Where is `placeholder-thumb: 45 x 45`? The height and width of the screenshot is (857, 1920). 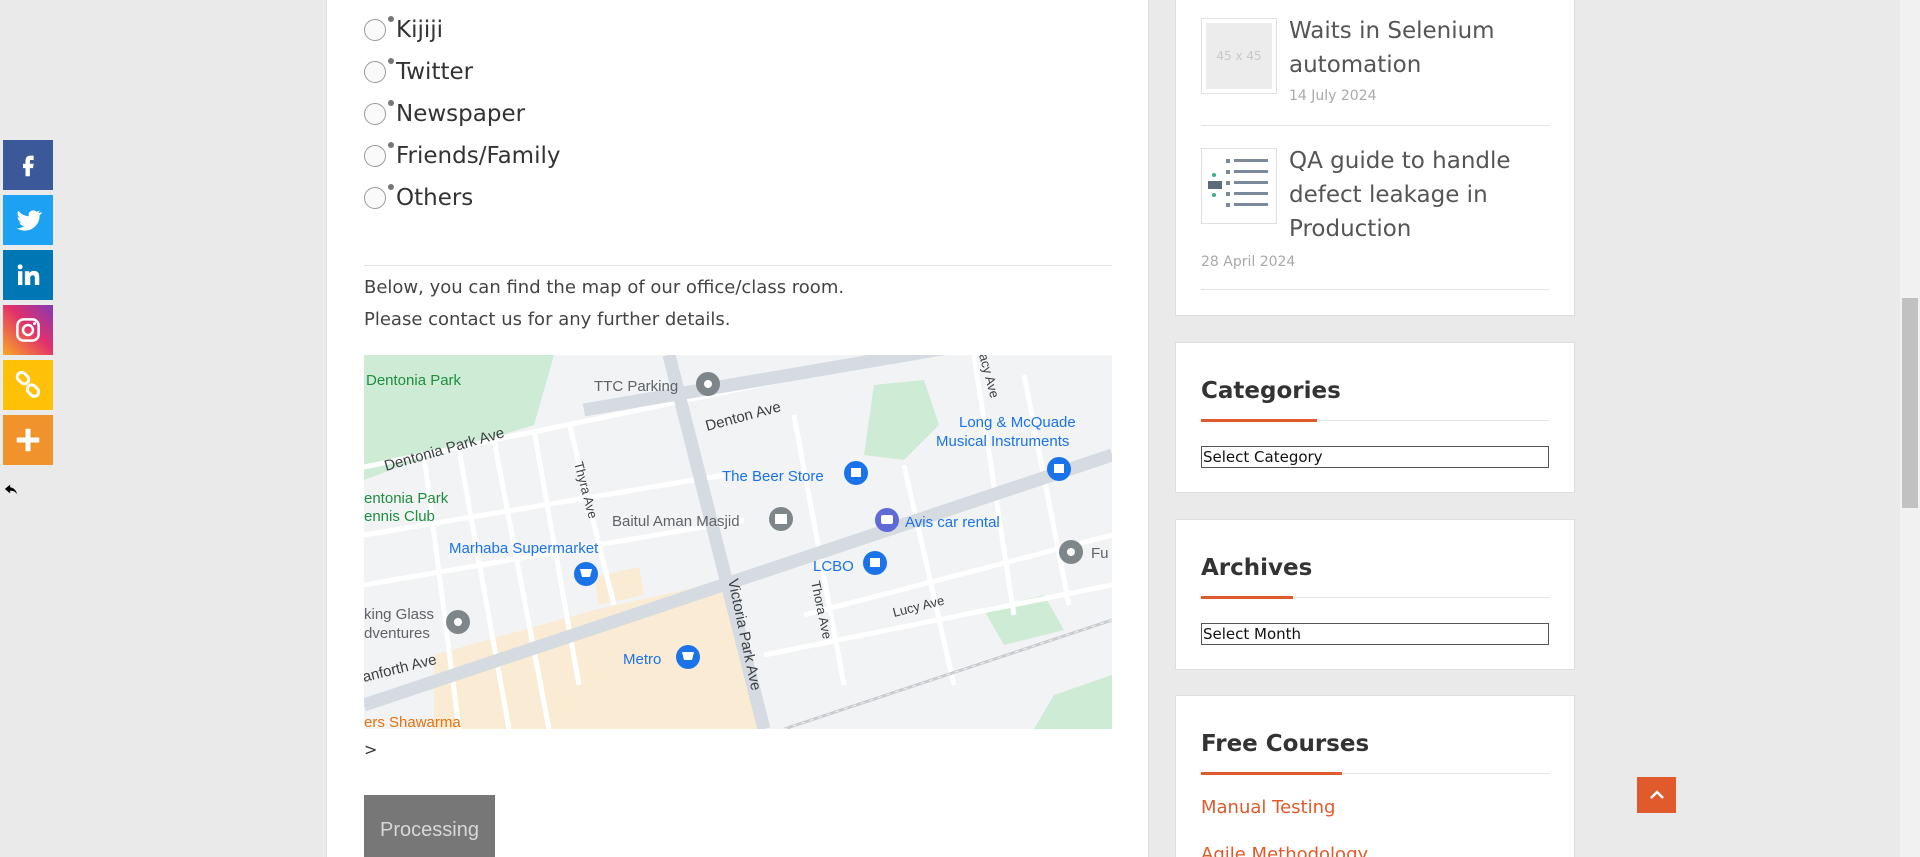
placeholder-thumb: 45 x 45 is located at coordinates (1239, 56).